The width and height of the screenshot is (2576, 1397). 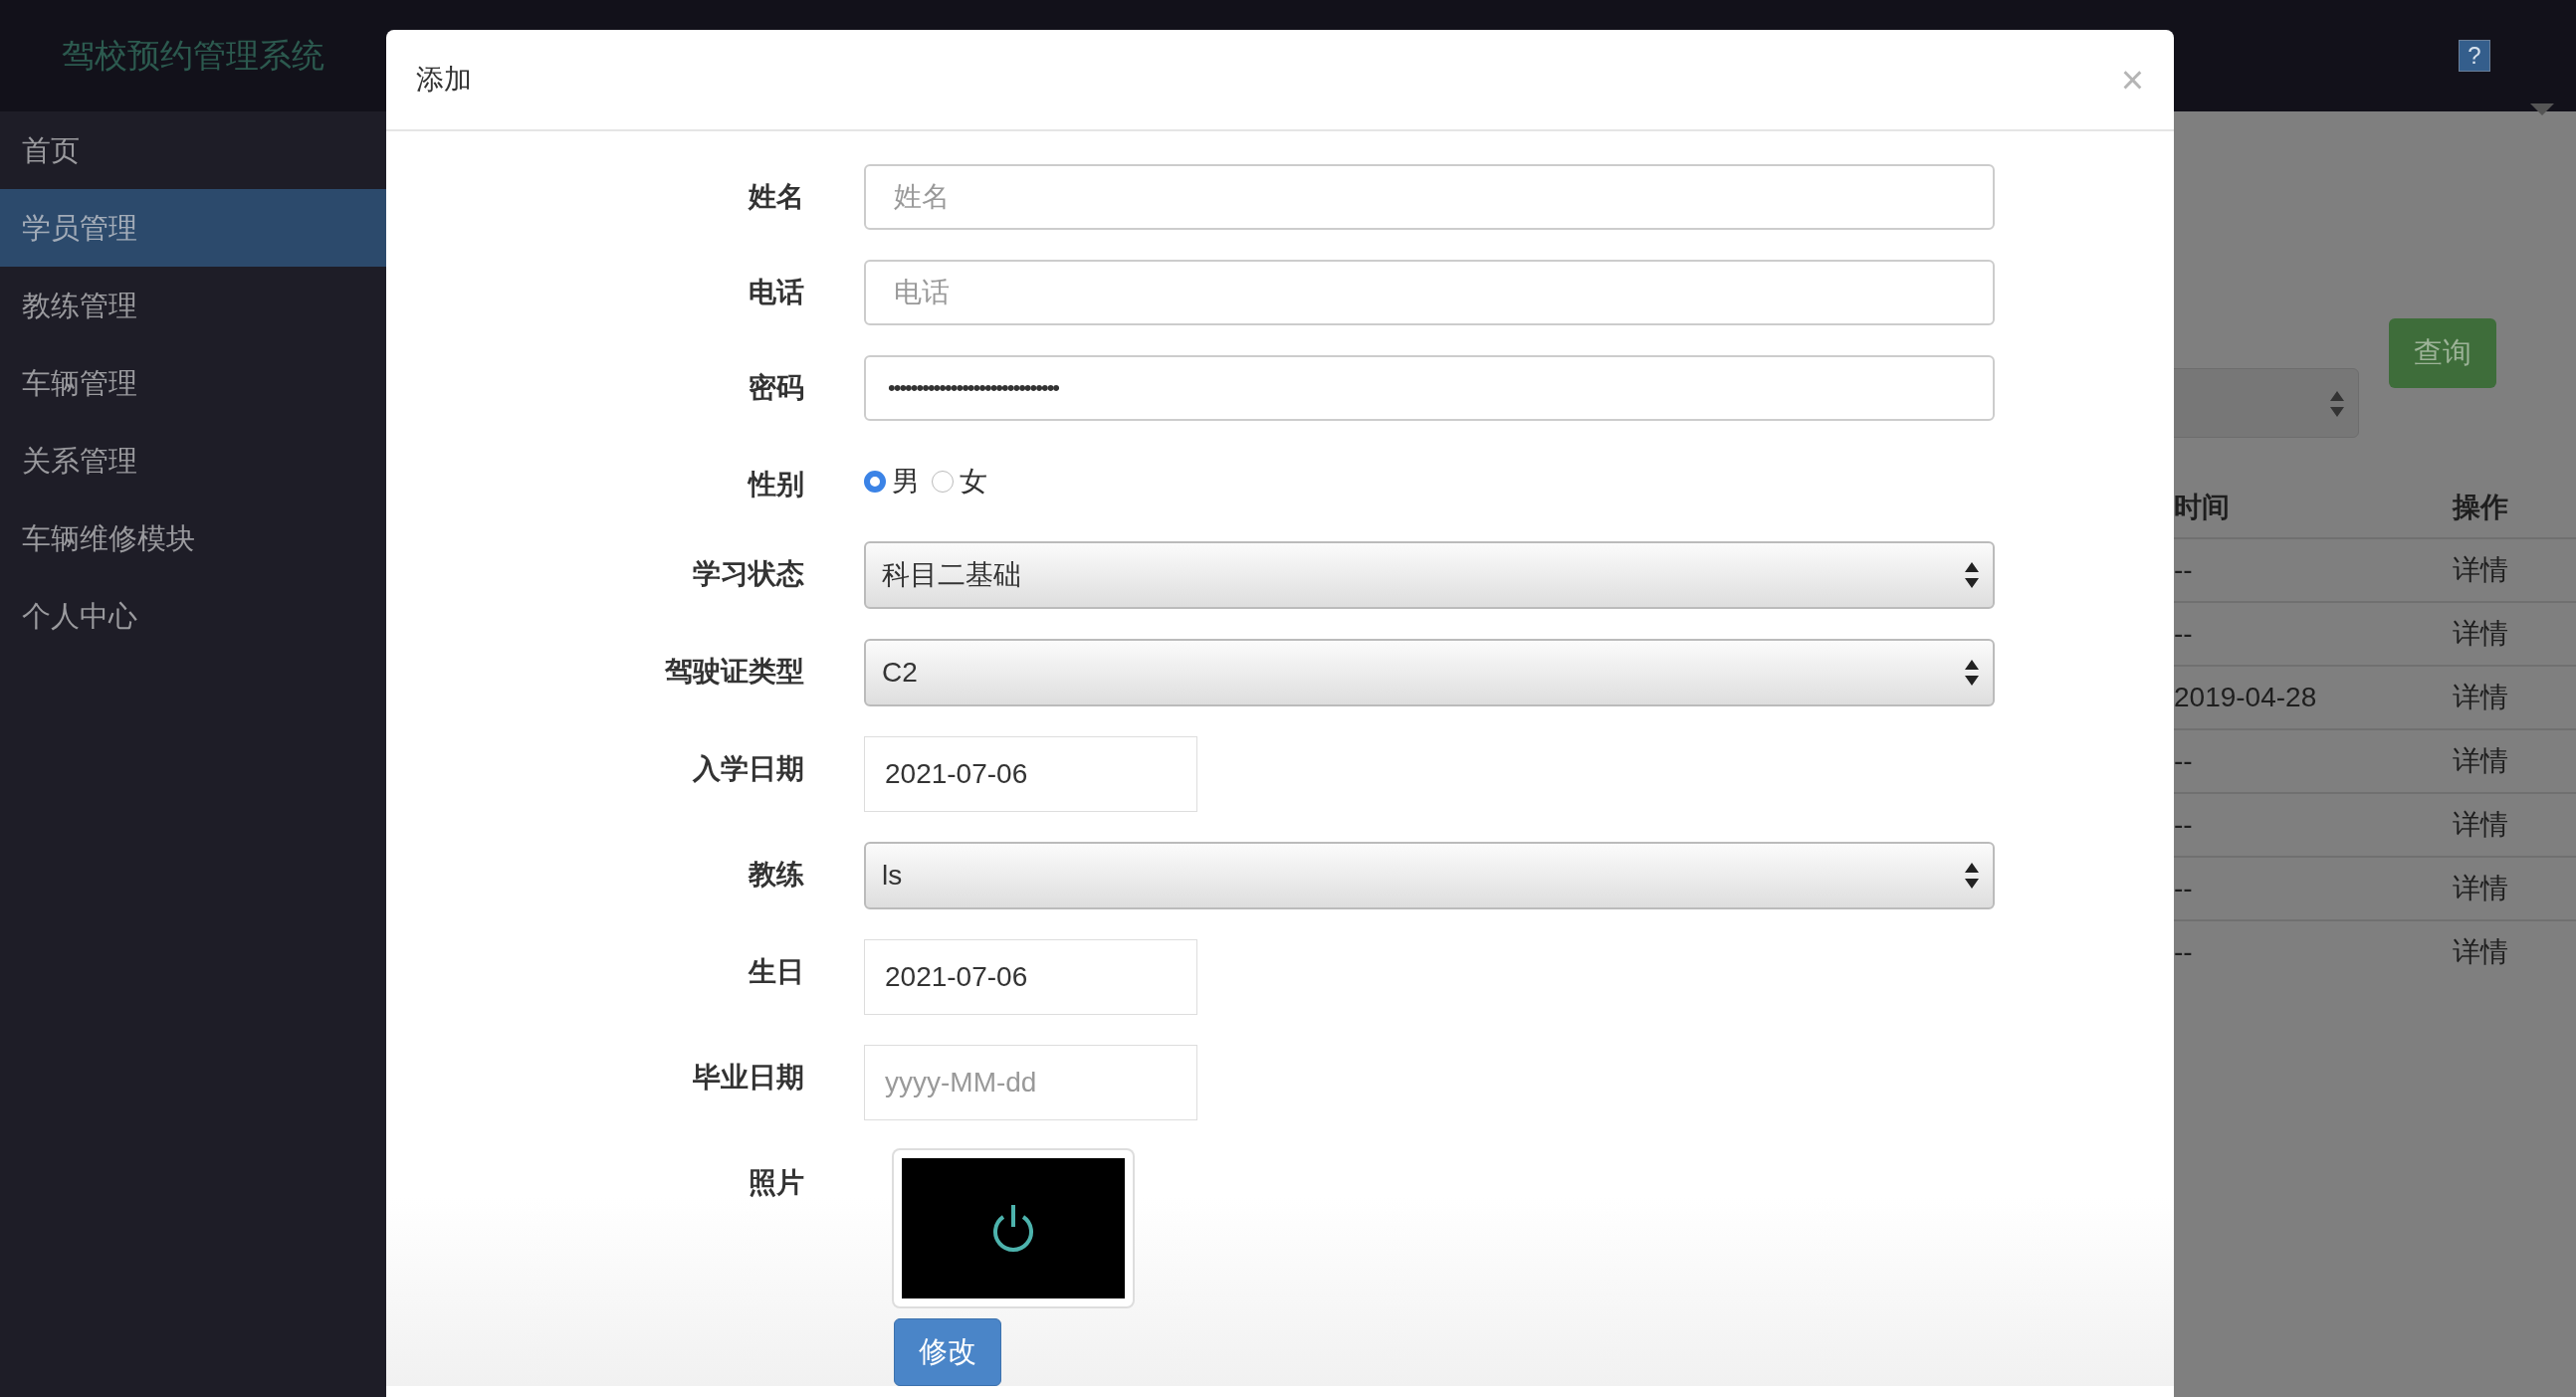 What do you see at coordinates (776, 292) in the screenshot?
I see `field-label: 电话` at bounding box center [776, 292].